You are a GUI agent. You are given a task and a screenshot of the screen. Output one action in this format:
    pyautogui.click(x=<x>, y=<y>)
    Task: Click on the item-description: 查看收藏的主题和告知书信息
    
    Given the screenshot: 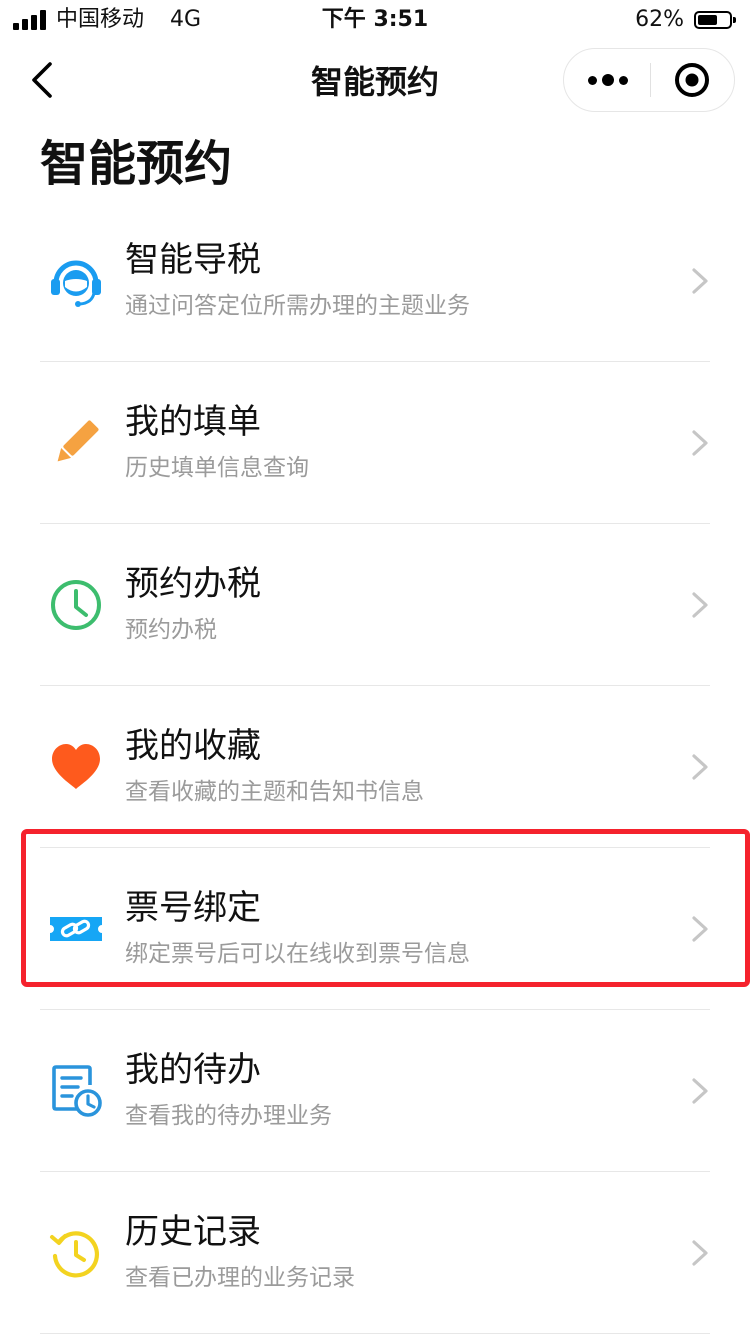 What is the action you would take?
    pyautogui.click(x=274, y=792)
    